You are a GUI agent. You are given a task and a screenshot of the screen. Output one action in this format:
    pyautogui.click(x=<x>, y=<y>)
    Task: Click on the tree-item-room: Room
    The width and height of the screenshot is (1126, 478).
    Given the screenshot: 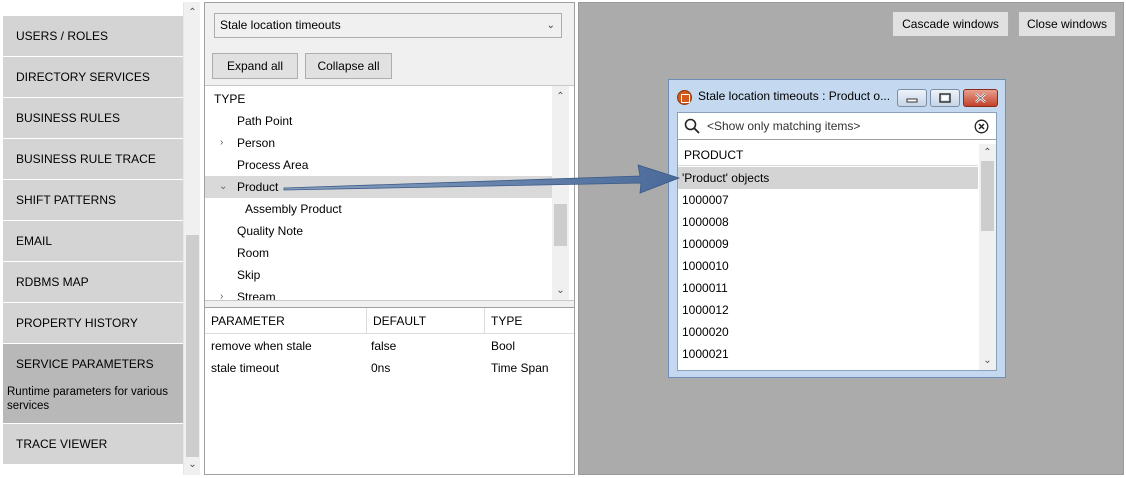 What is the action you would take?
    pyautogui.click(x=378, y=253)
    